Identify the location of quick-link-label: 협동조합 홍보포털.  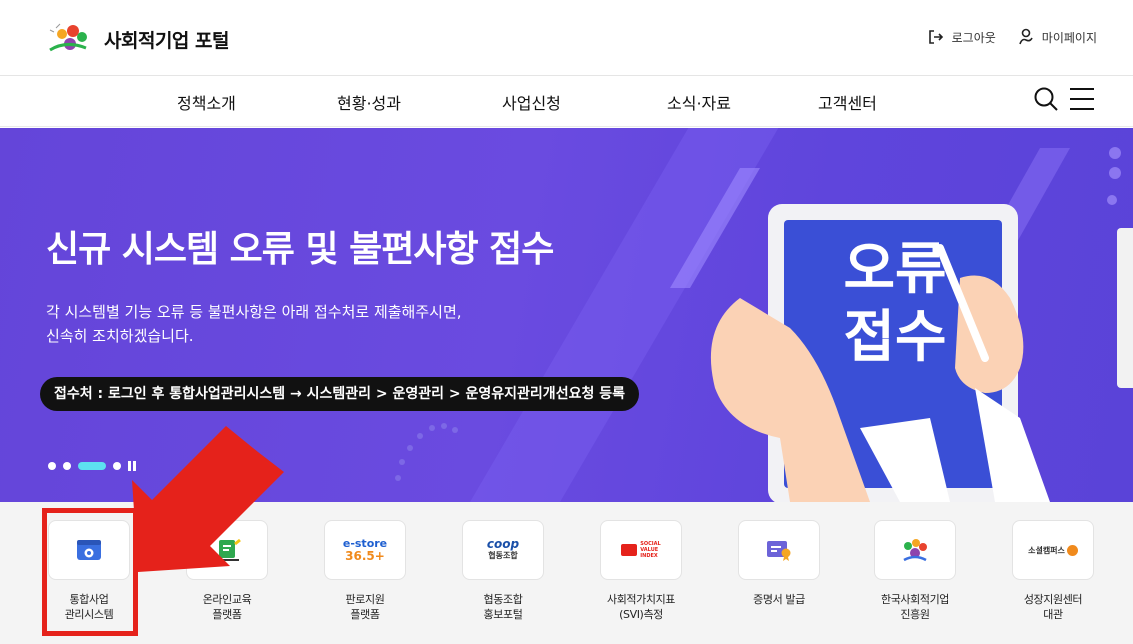
(503, 607).